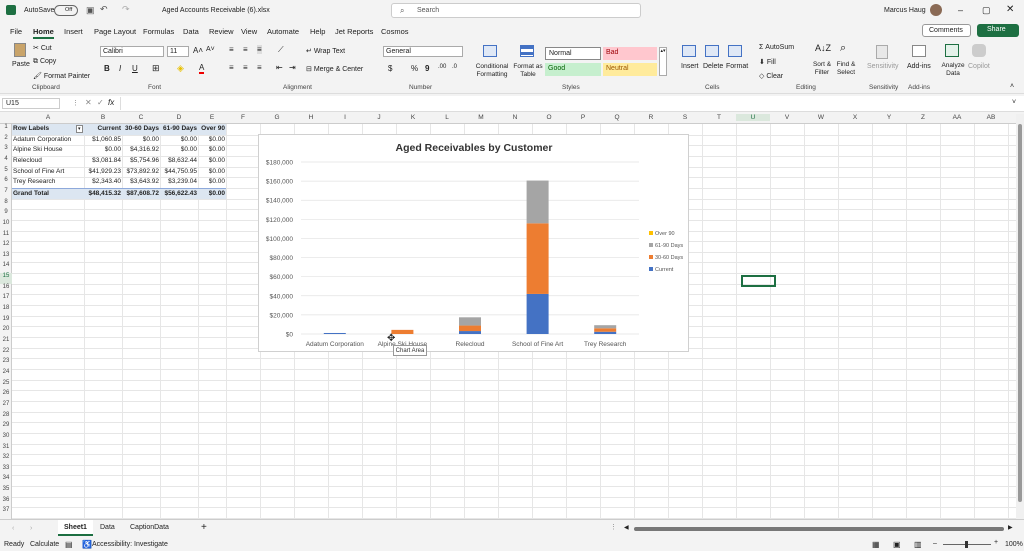  What do you see at coordinates (414, 68) in the screenshot?
I see `percent-icon: %` at bounding box center [414, 68].